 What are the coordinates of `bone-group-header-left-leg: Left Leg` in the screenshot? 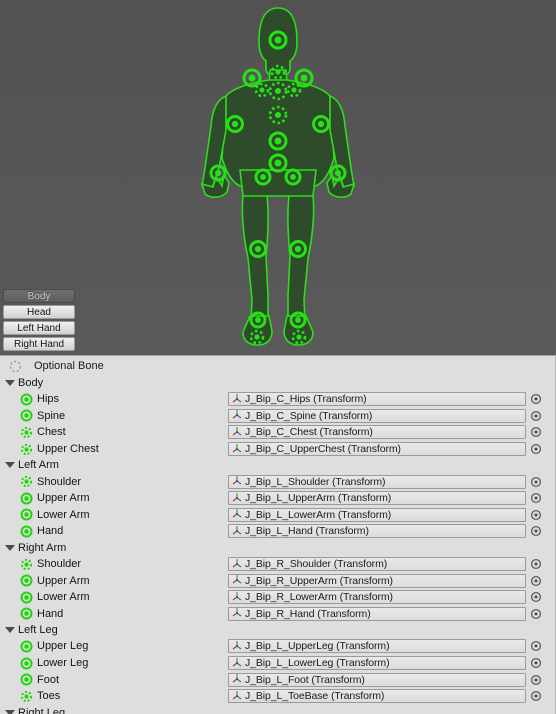 It's located at (278, 630).